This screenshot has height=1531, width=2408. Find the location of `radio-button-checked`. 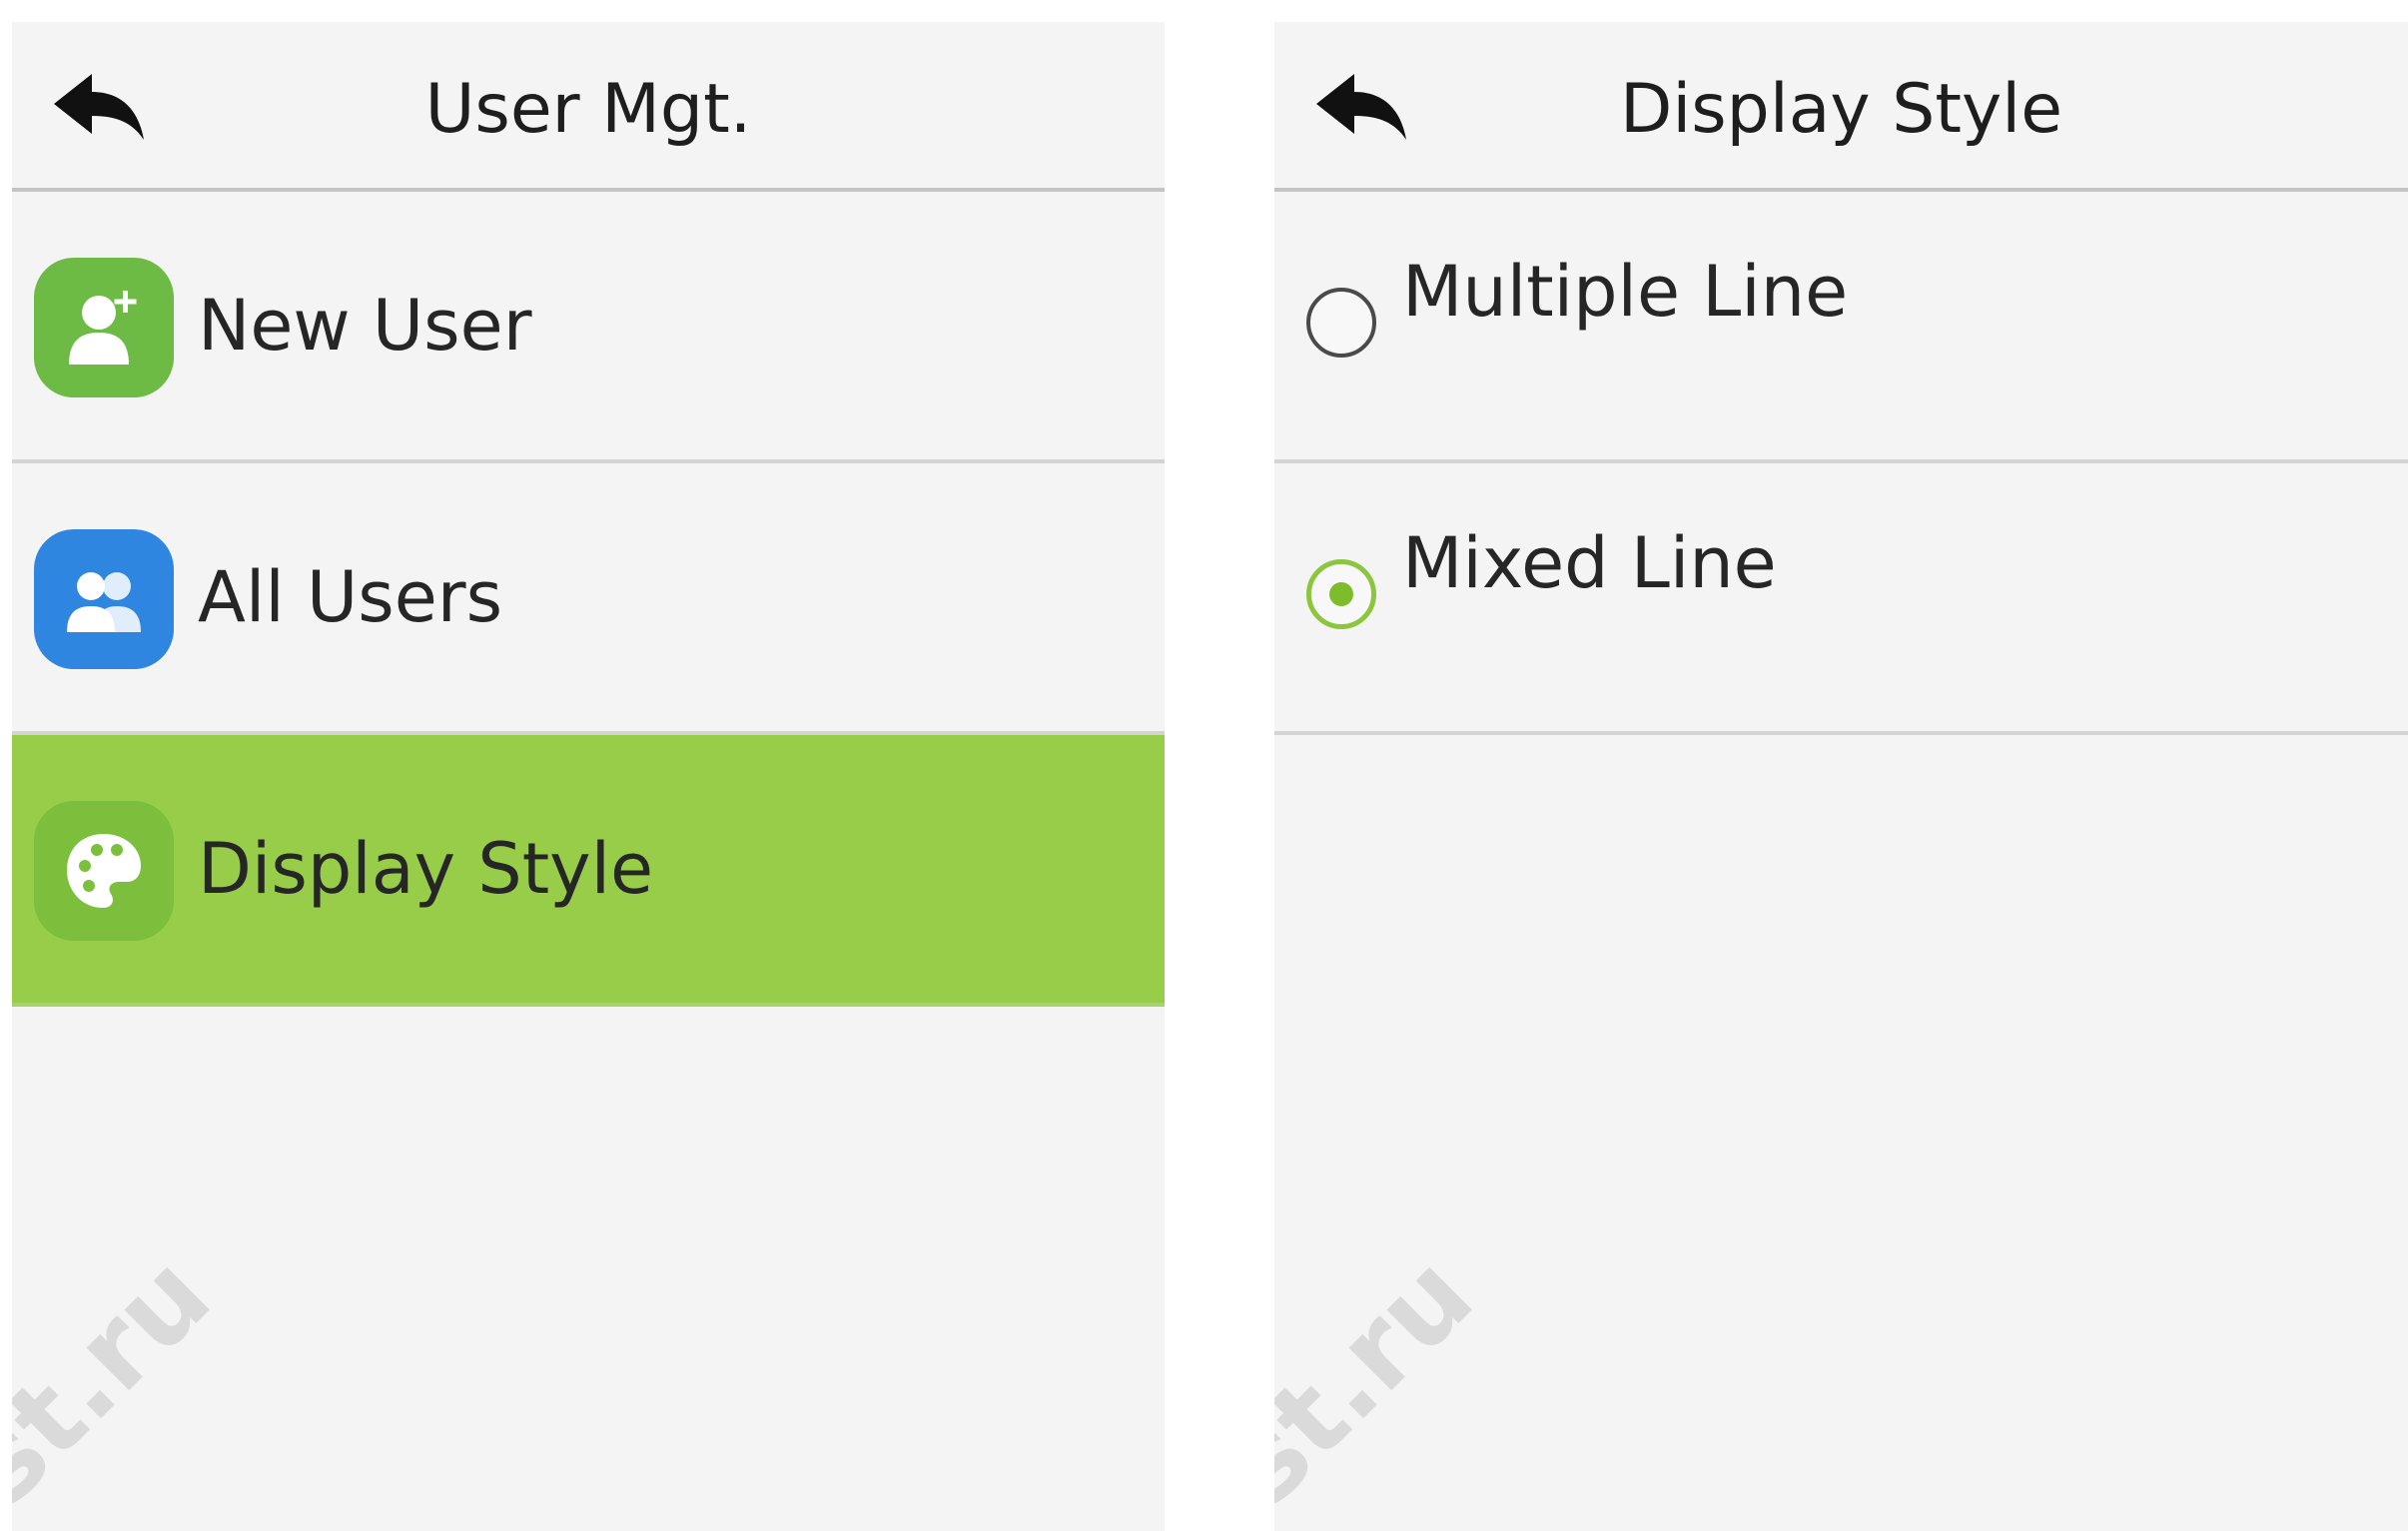

radio-button-checked is located at coordinates (1341, 594).